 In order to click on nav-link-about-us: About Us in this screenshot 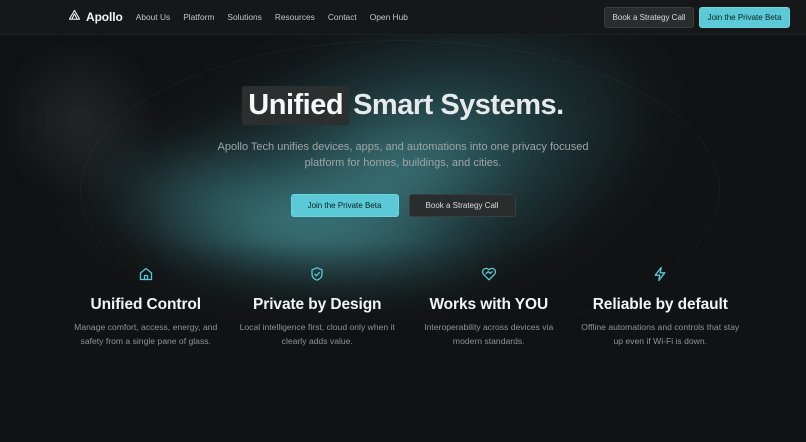, I will do `click(153, 17)`.